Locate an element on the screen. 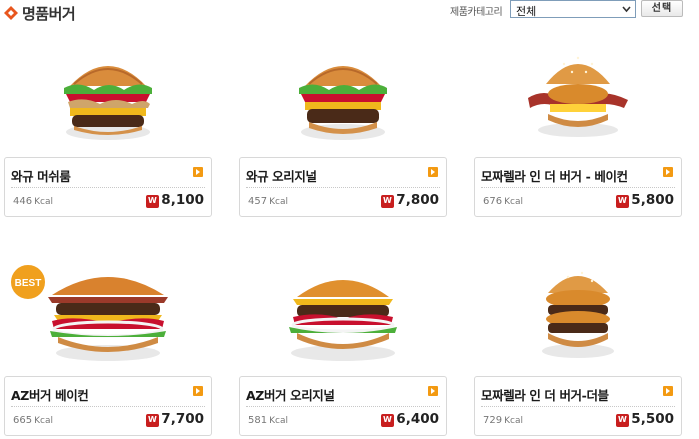  product-card: 와규 오리지널 457Kcal 7,800 is located at coordinates (343, 187).